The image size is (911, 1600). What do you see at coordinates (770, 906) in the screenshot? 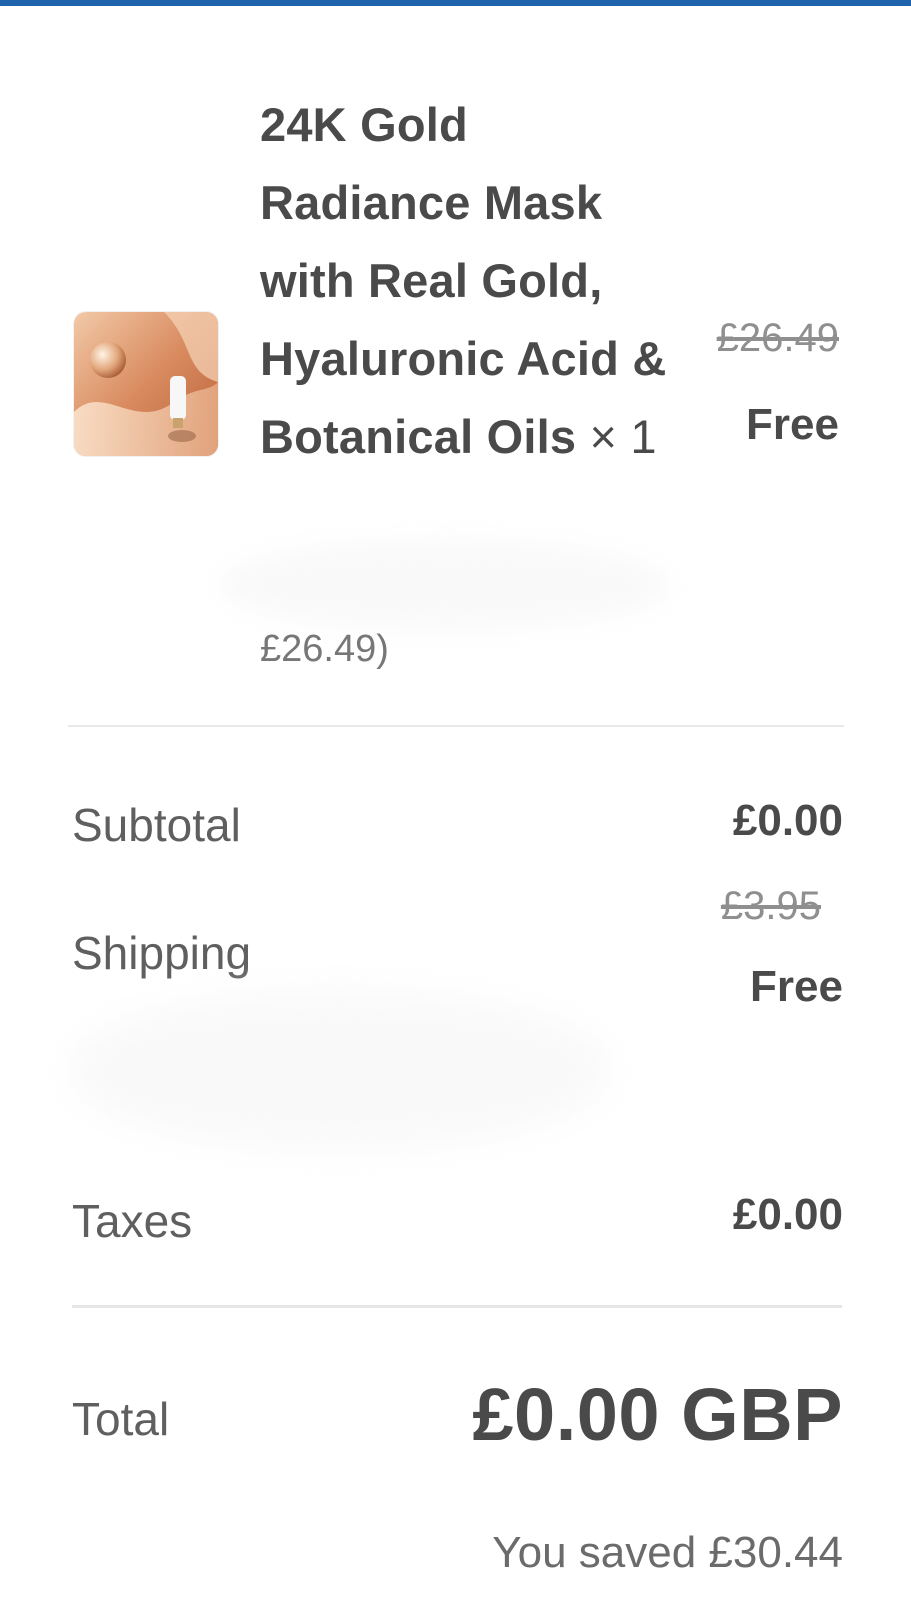
I see `shipping-original-price: £3.95` at bounding box center [770, 906].